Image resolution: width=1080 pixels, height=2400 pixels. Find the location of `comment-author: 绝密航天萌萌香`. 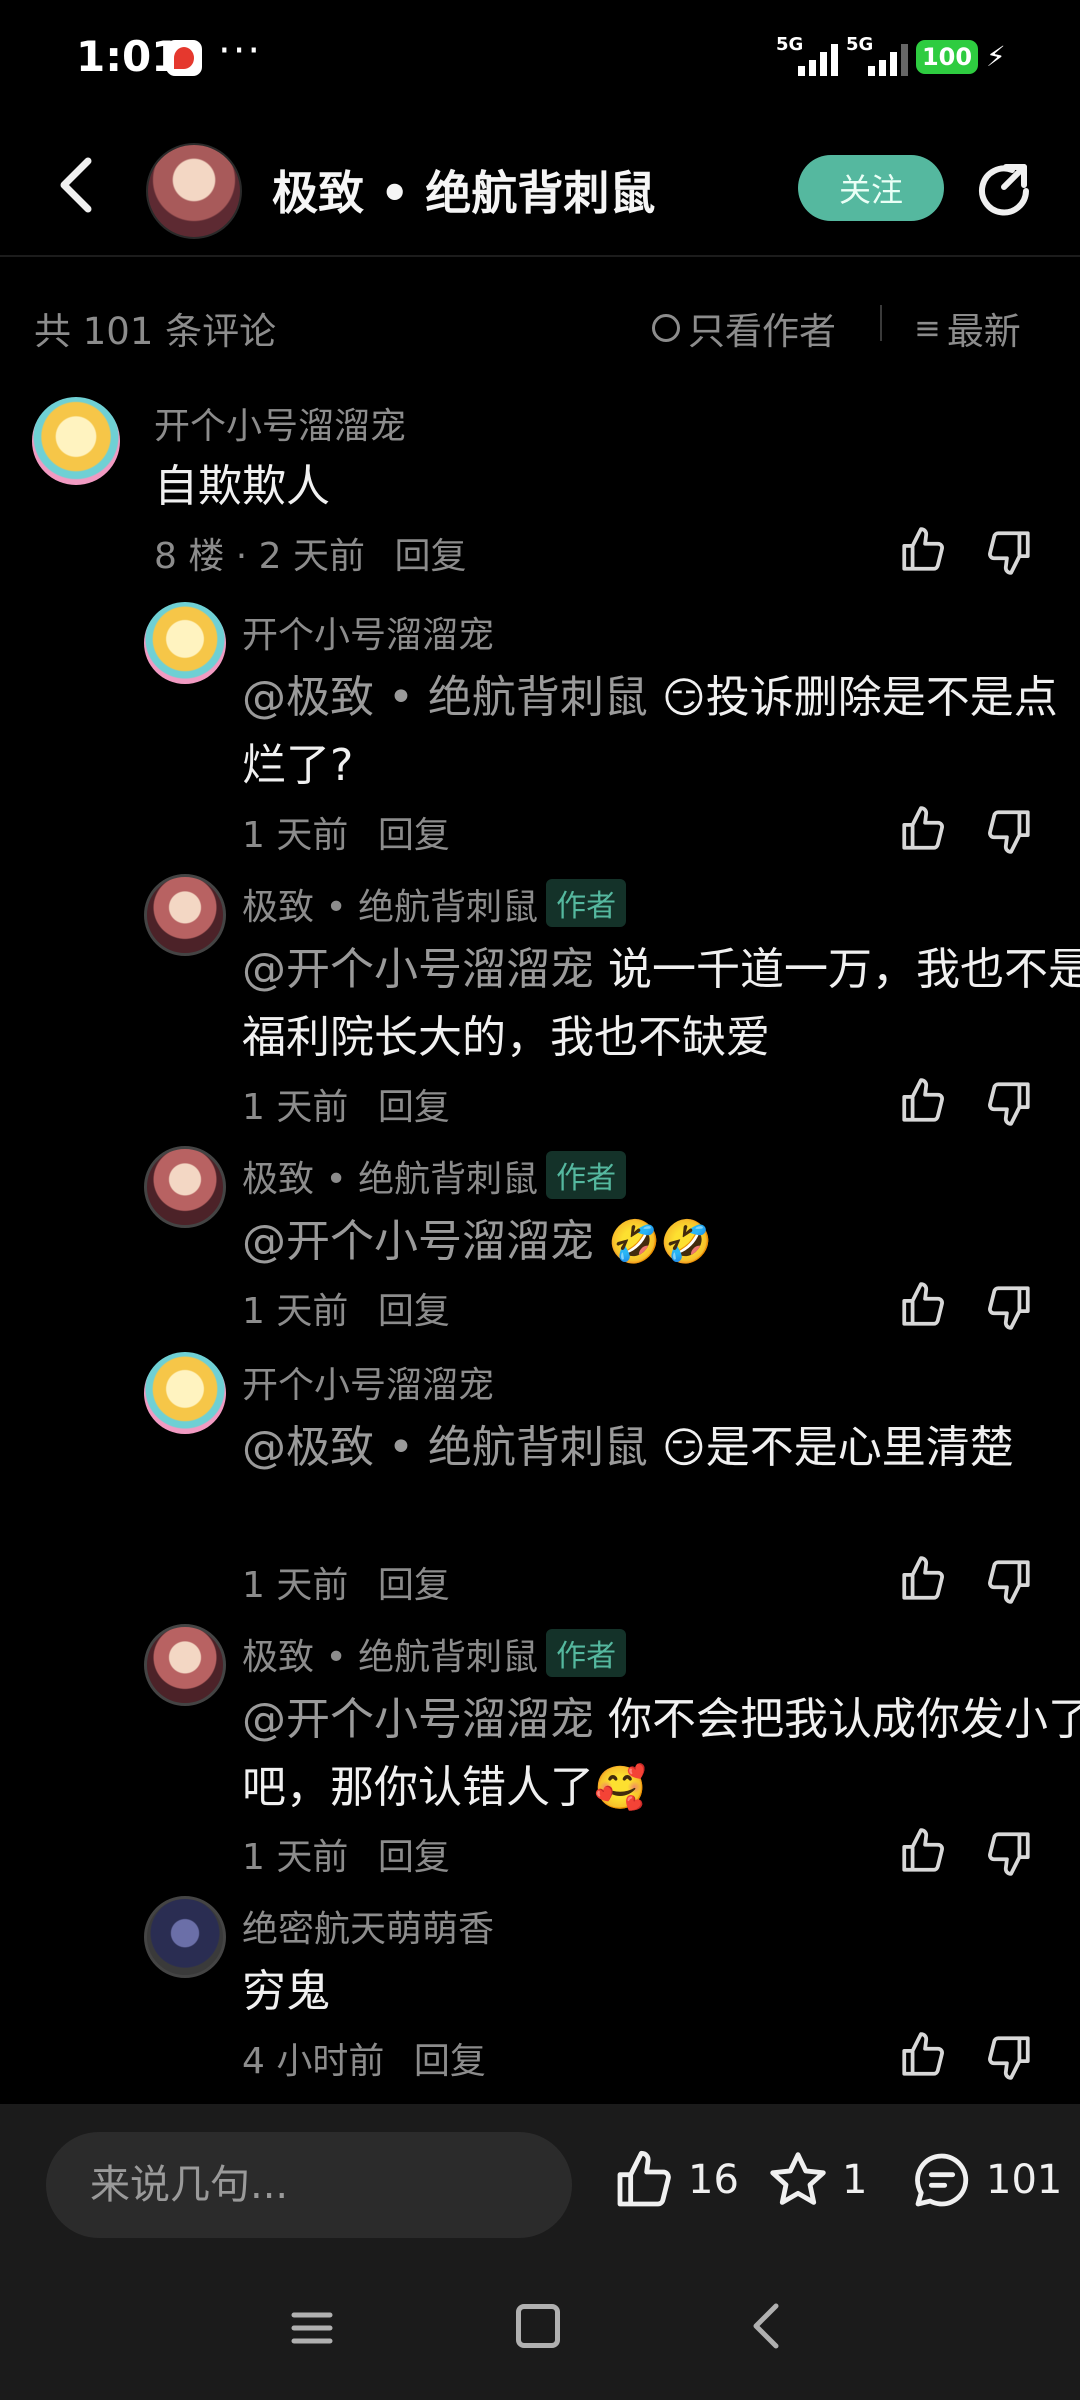

comment-author: 绝密航天萌萌香 is located at coordinates (368, 1926).